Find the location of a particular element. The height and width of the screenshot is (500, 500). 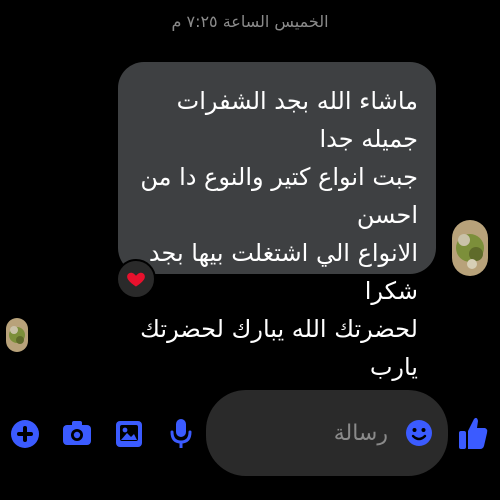

gallery-icon is located at coordinates (129, 434).